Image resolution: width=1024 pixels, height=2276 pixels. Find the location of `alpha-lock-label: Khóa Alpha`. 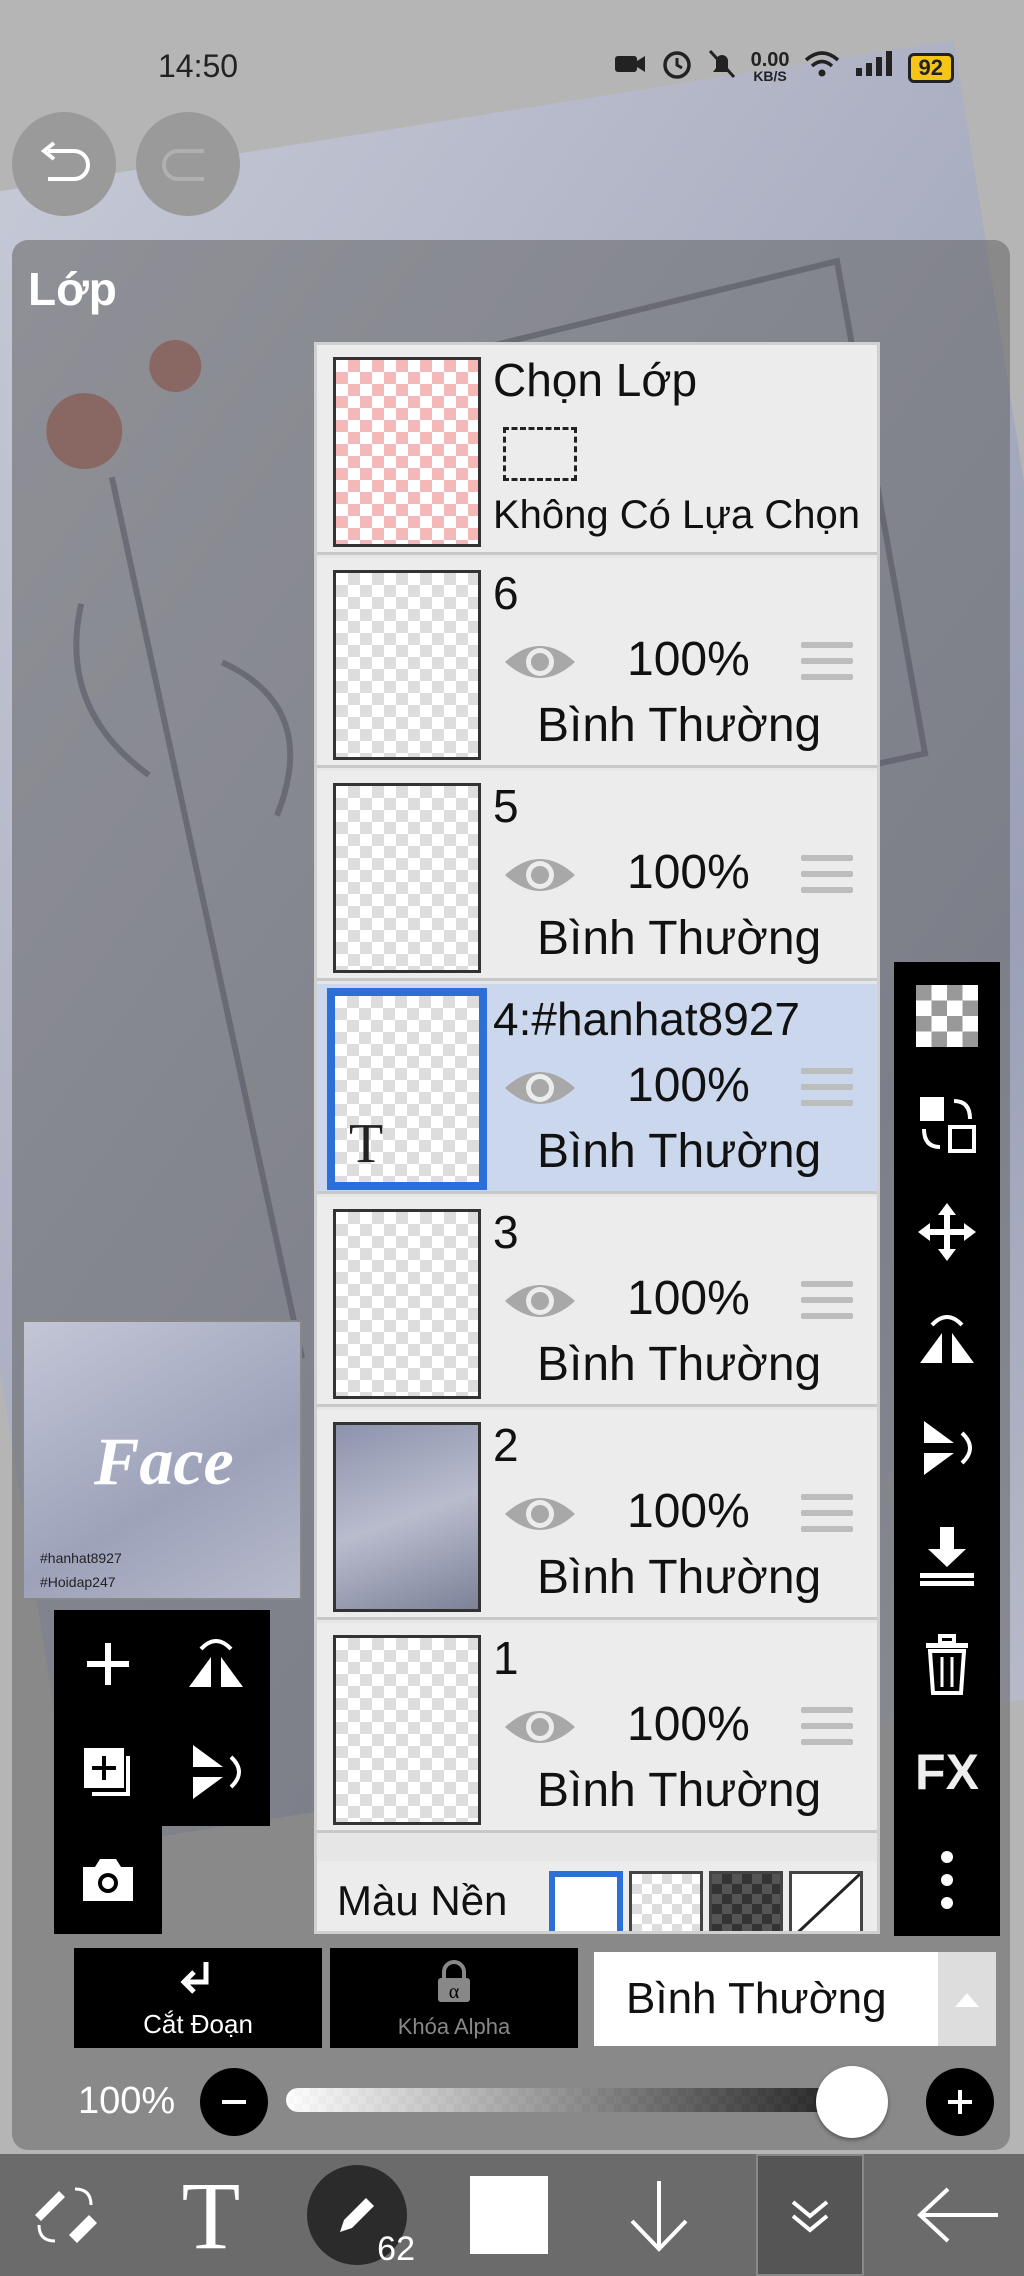

alpha-lock-label: Khóa Alpha is located at coordinates (454, 2026).